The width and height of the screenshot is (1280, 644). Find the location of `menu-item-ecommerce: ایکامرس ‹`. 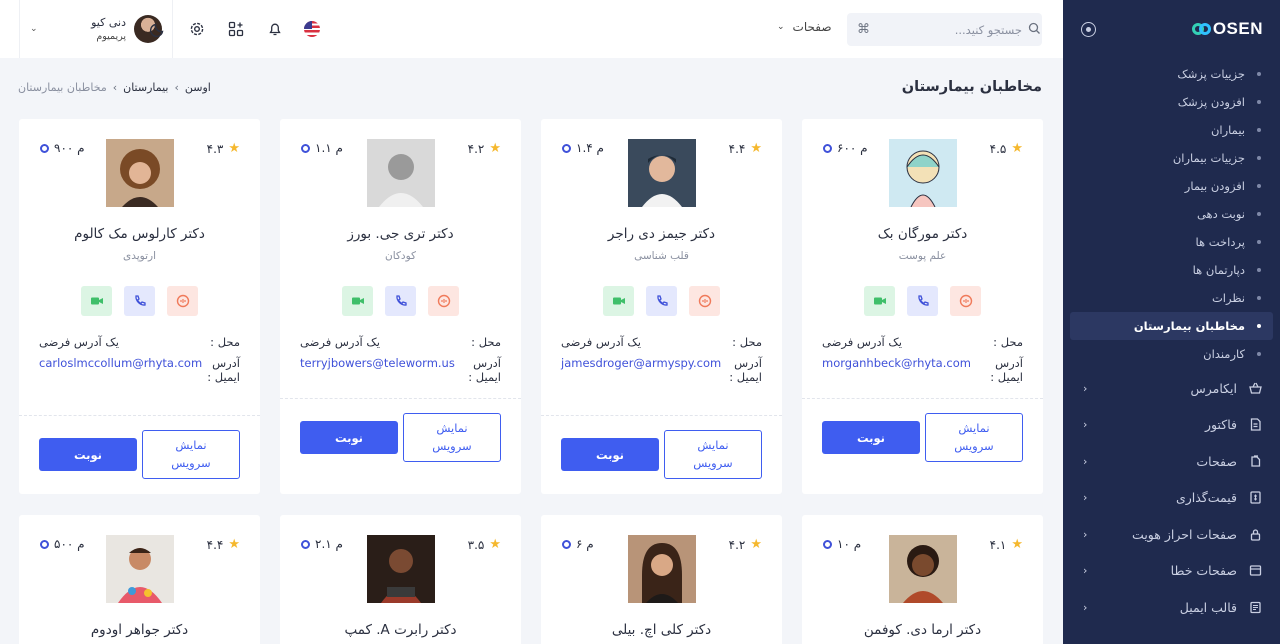

menu-item-ecommerce: ایکامرس ‹ is located at coordinates (1171, 388).